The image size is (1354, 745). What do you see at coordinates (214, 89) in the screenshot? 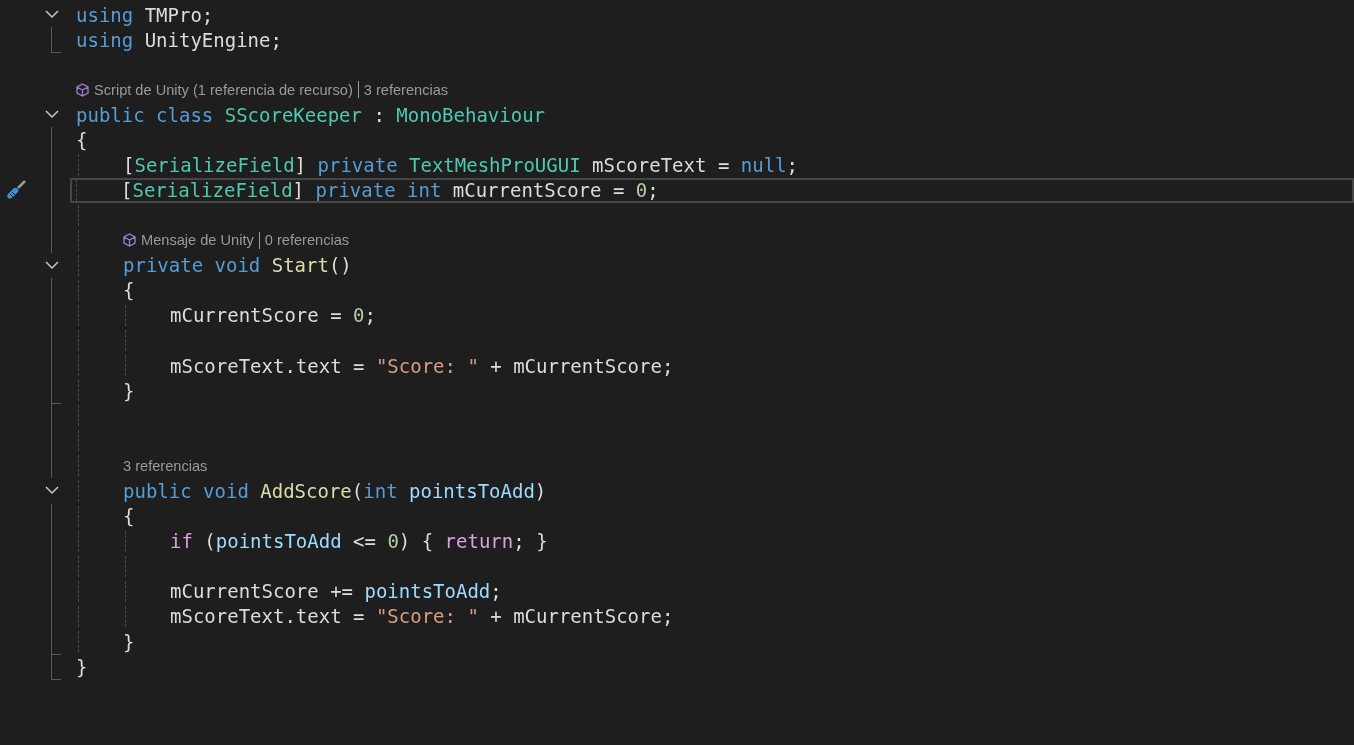
I see `codelens-link: Script de Unity (1 referencia de recurso)` at bounding box center [214, 89].